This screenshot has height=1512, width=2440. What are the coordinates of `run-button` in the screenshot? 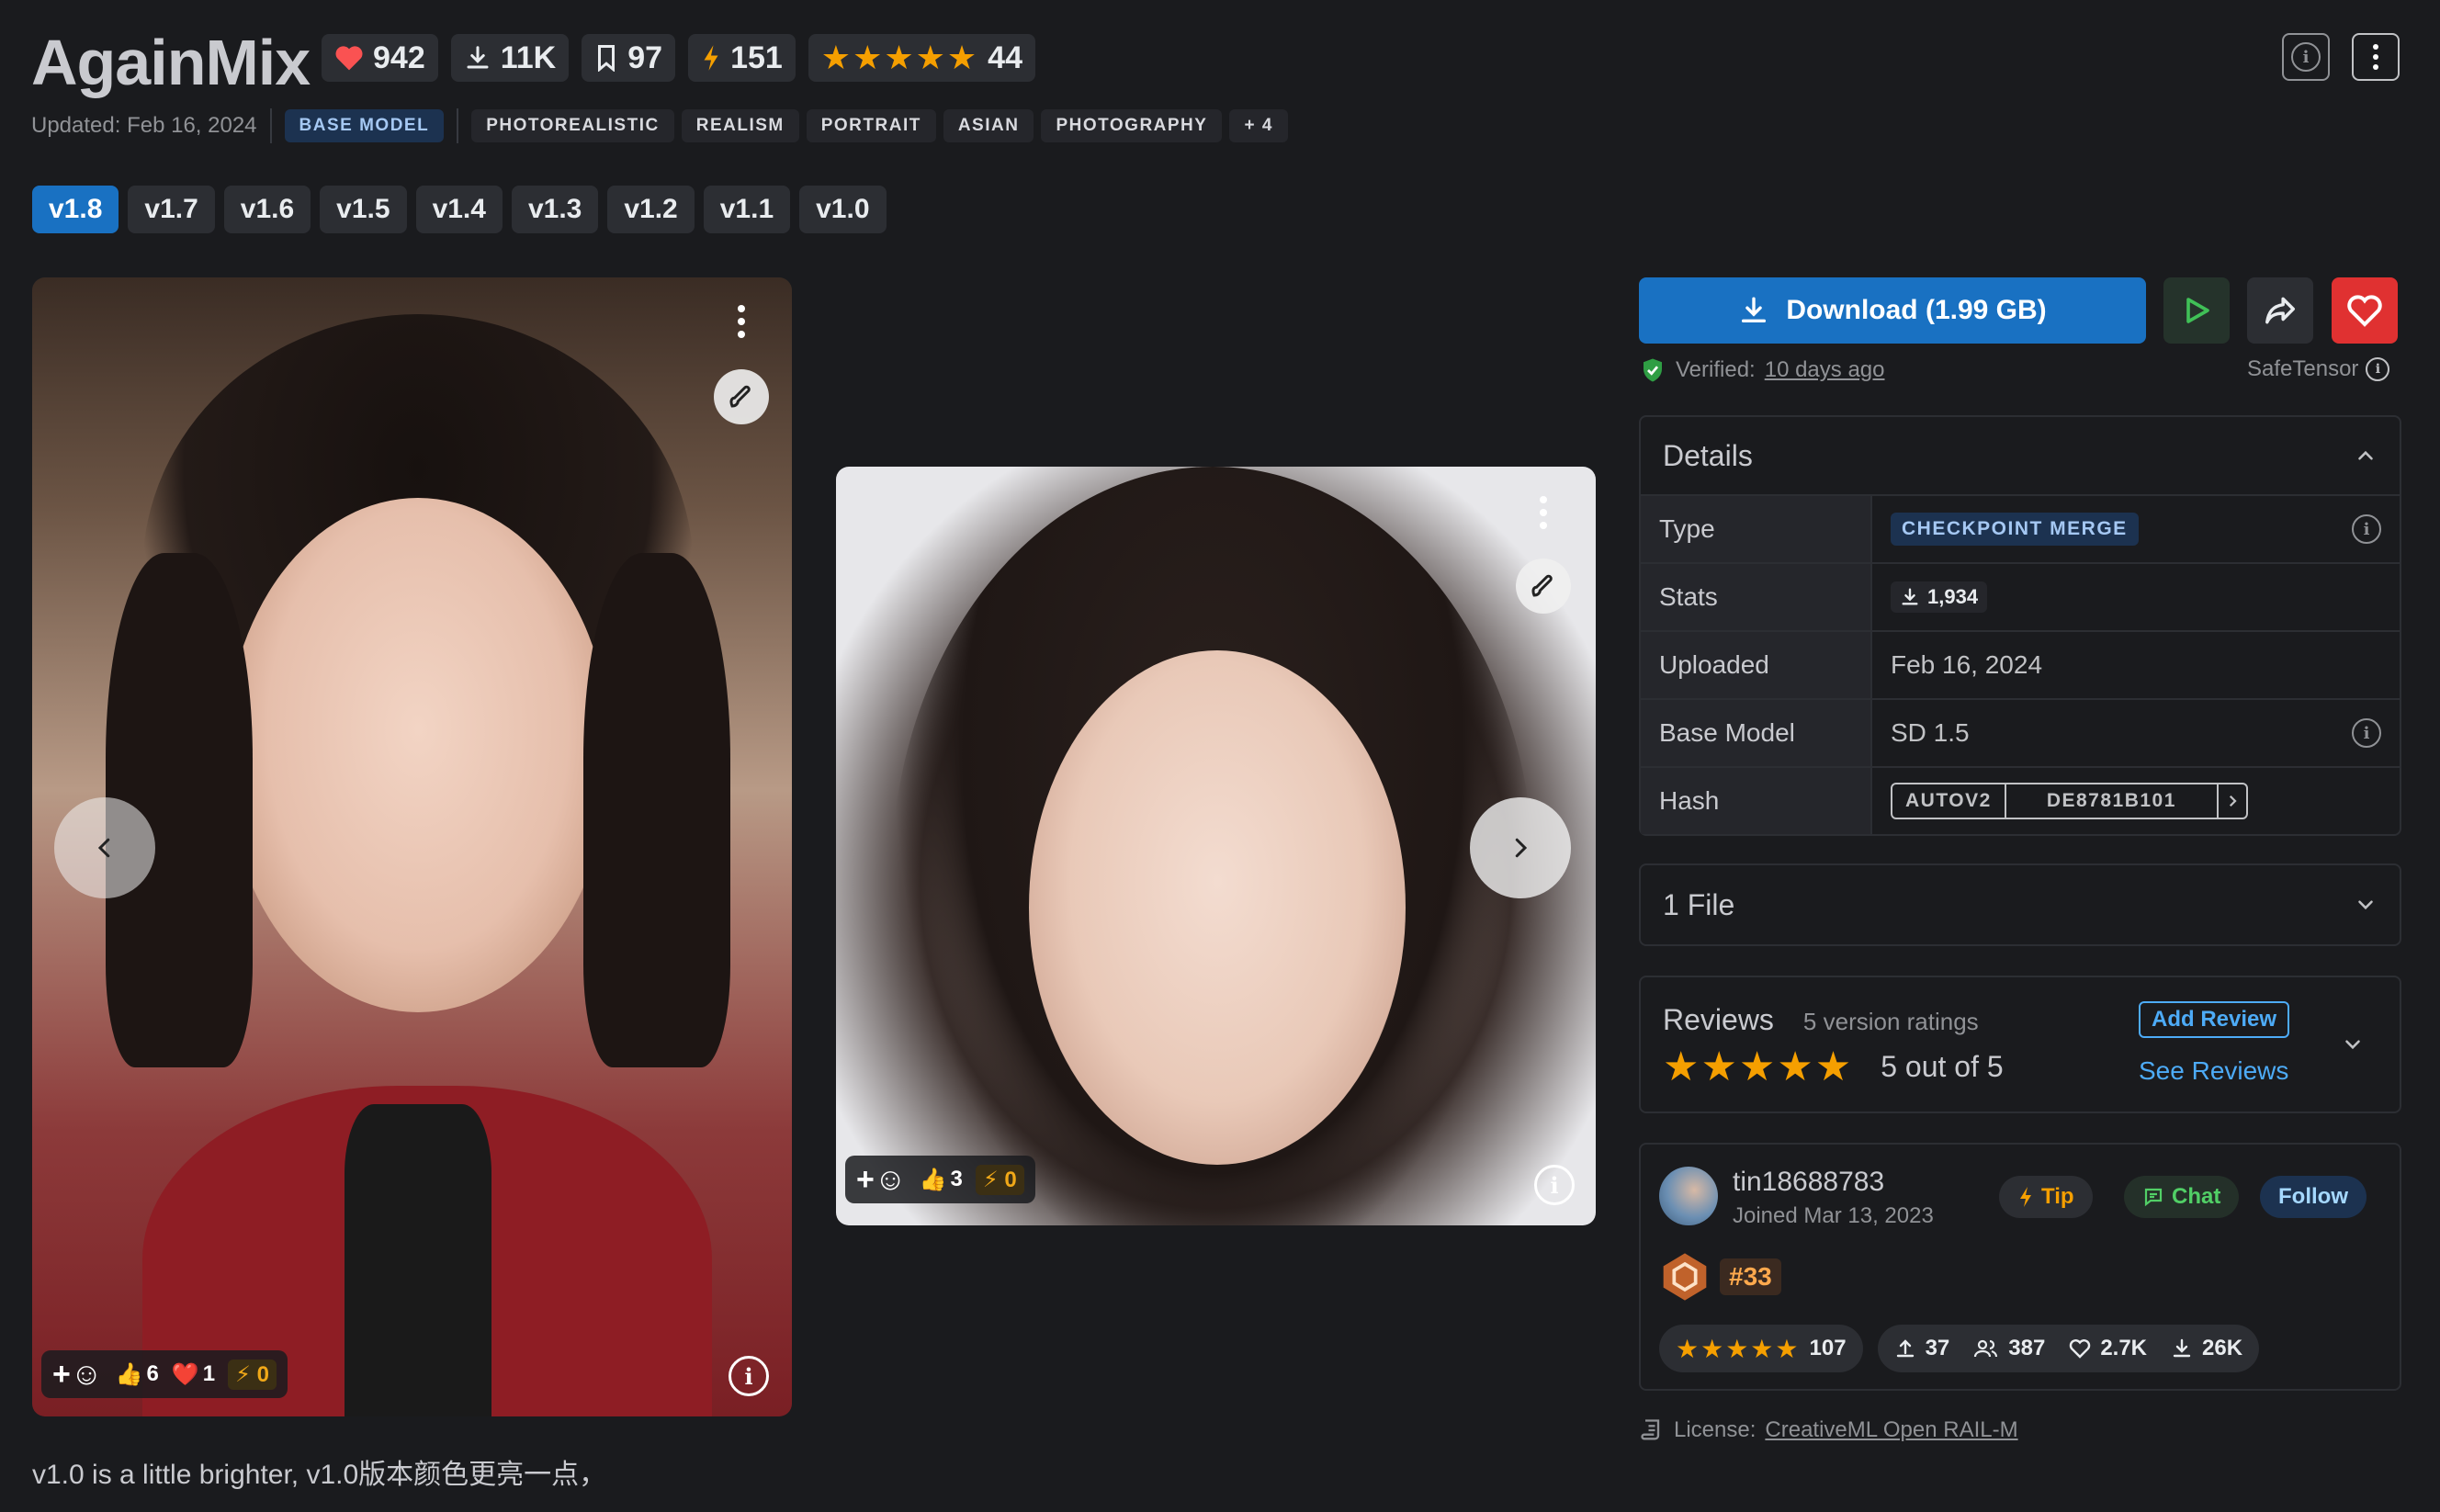 It's located at (2196, 310).